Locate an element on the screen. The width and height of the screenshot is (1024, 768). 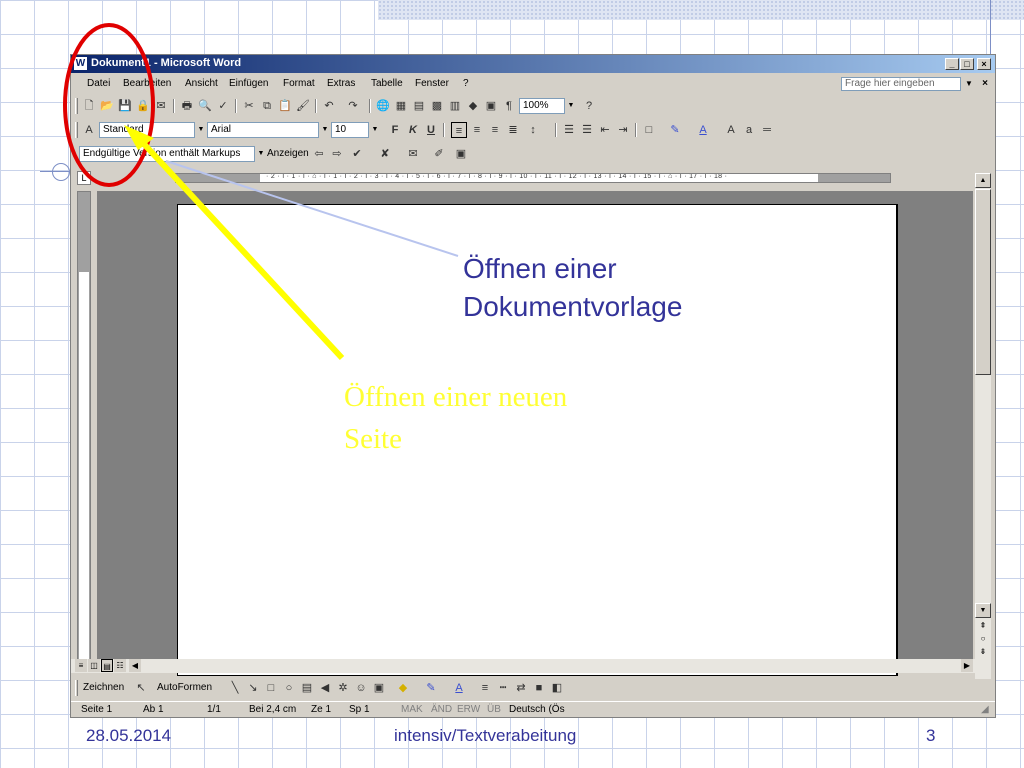
spelling-icon: ✓ is located at coordinates (223, 106).